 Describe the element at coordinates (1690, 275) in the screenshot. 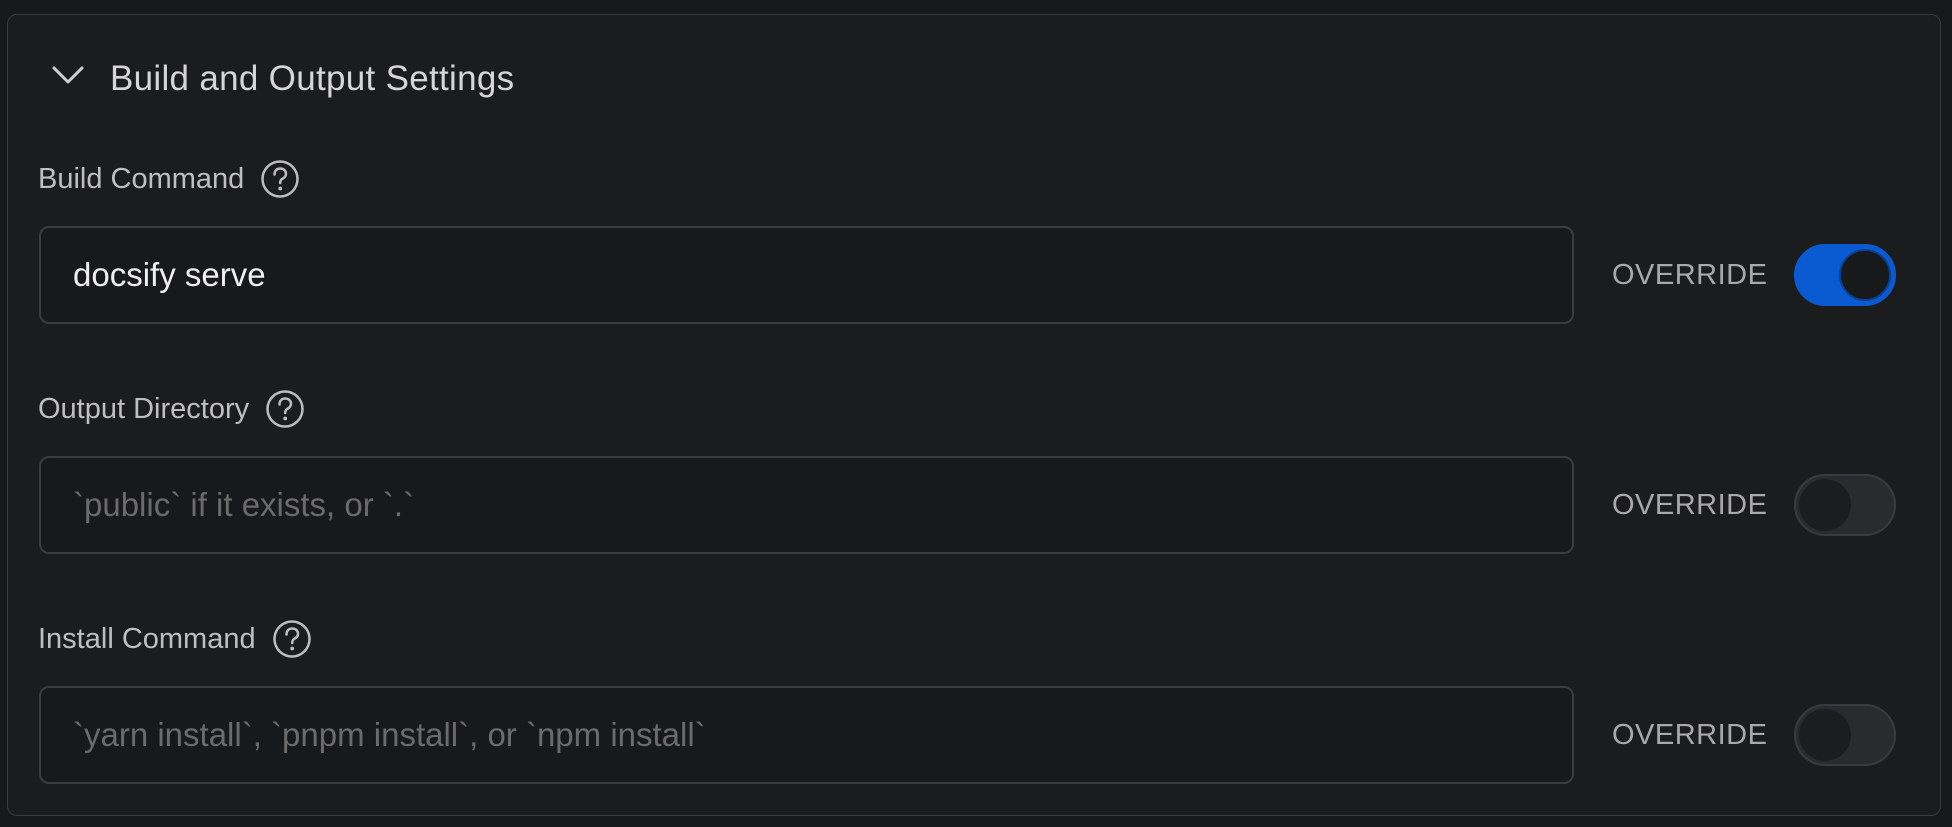

I see `build-command-override-label: OVERRIDE` at that location.